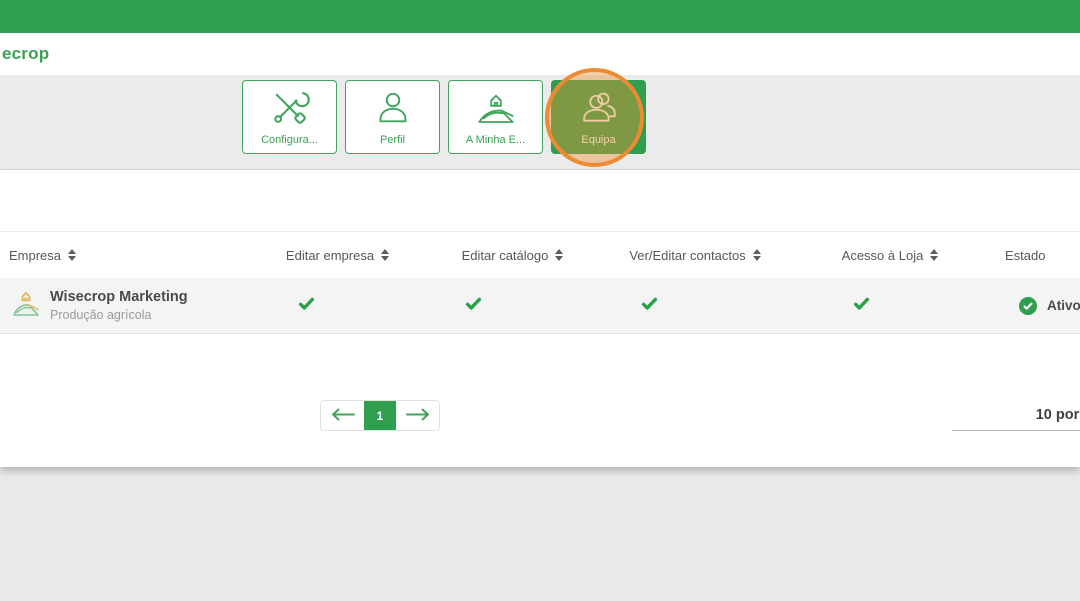  I want to click on company-farm-icon, so click(26, 305).